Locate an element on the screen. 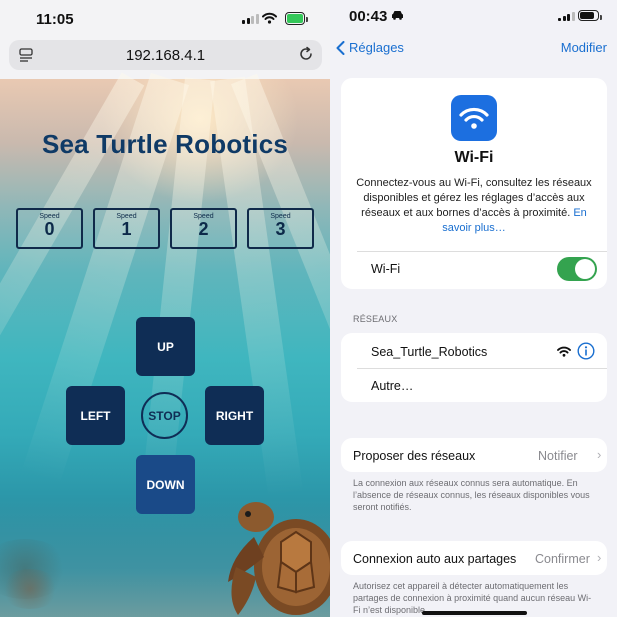 The height and width of the screenshot is (617, 617). ask-to-join-label: Proposer des réseaux is located at coordinates (414, 456).